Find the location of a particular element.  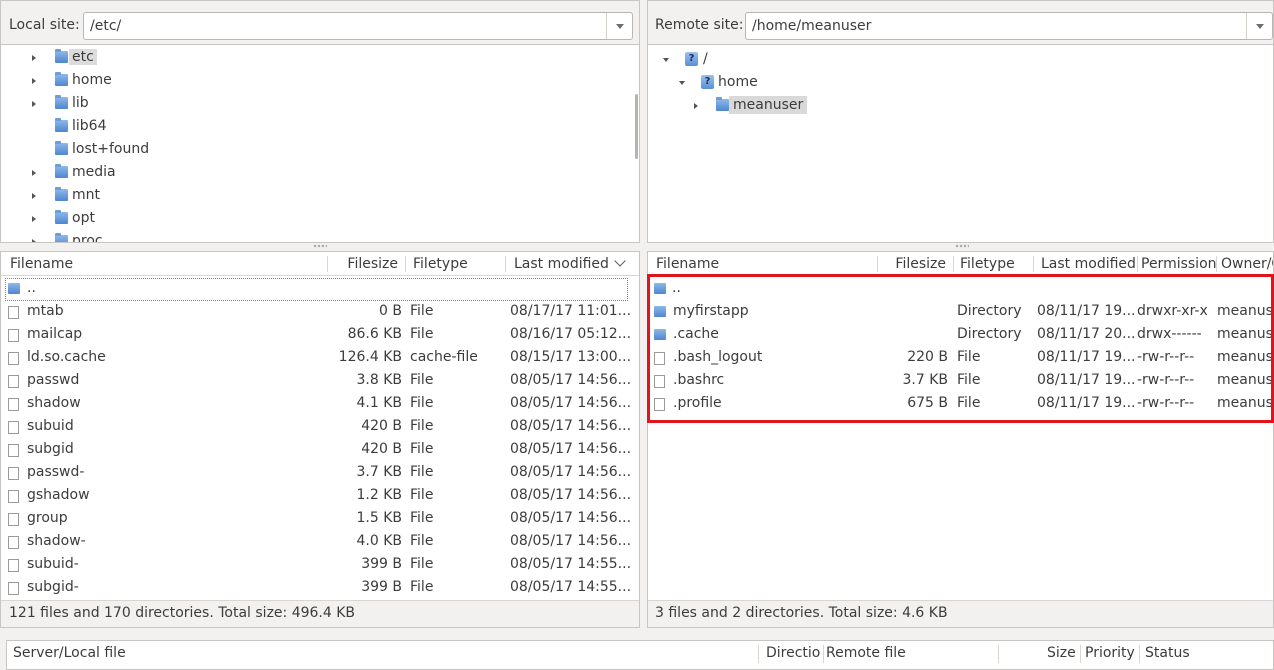

col-remote-file: Remote file is located at coordinates (866, 653).